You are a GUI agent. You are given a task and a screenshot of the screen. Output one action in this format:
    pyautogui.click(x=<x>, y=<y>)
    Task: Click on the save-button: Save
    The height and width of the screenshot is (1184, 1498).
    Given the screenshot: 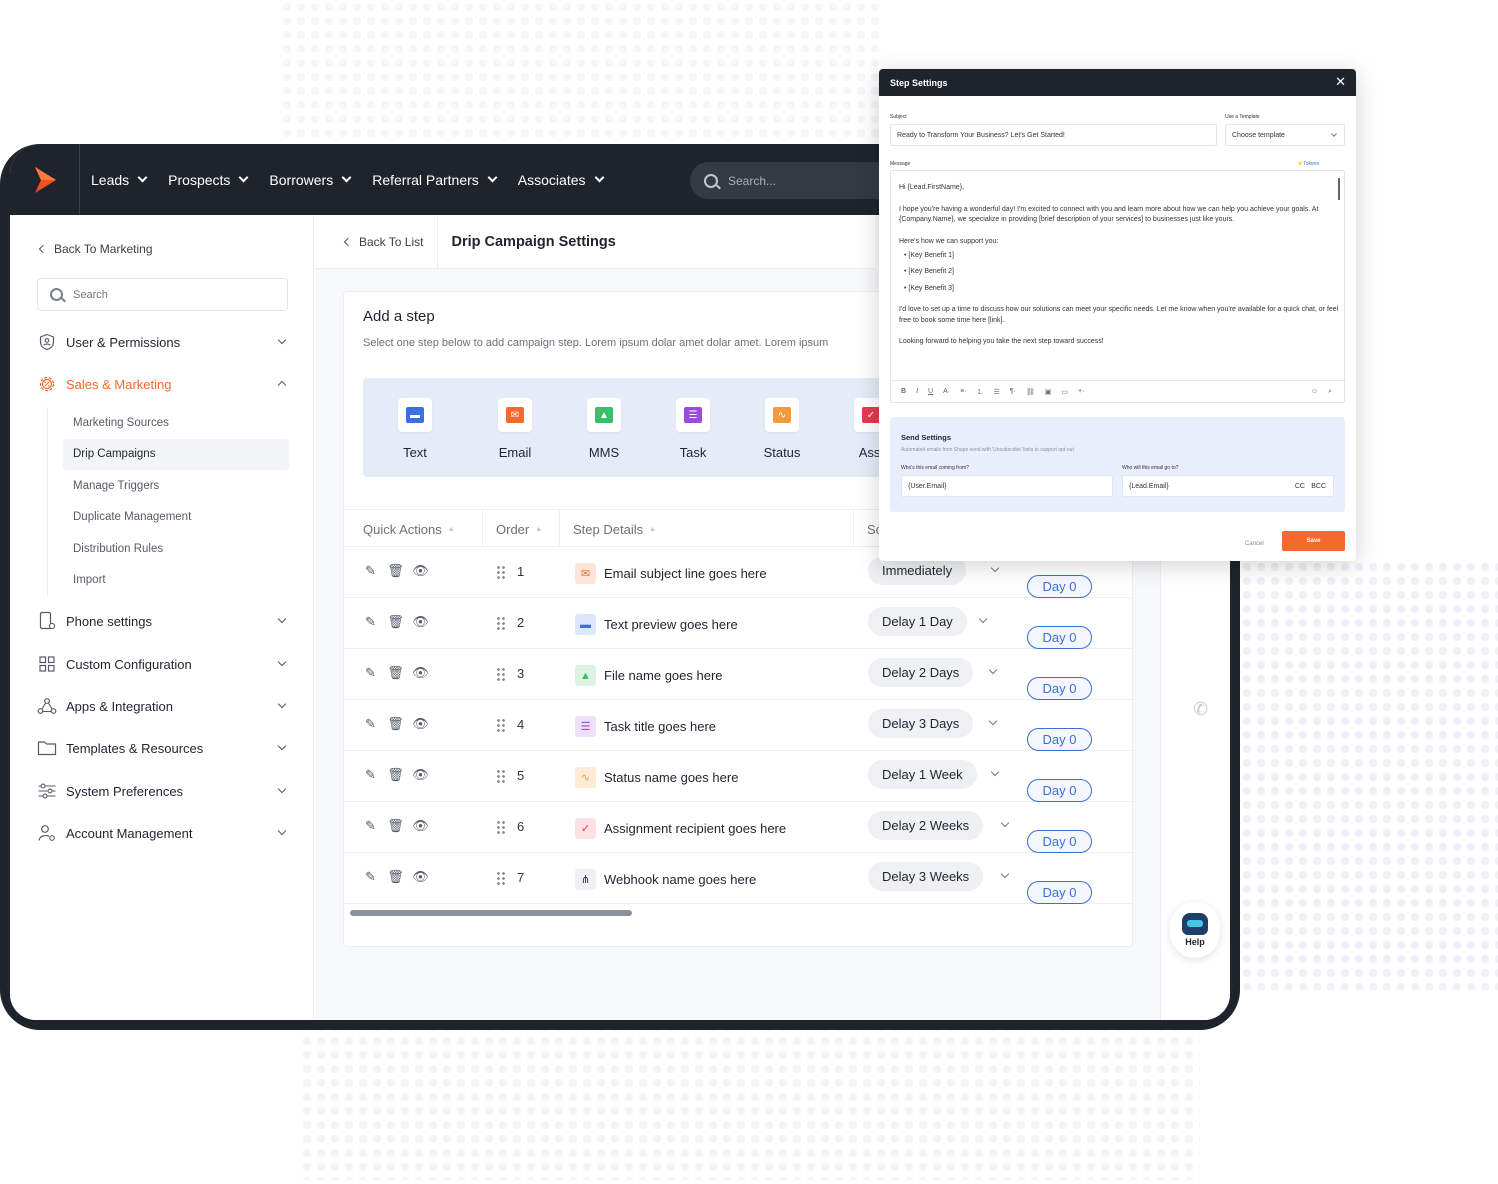 What is the action you would take?
    pyautogui.click(x=1313, y=541)
    